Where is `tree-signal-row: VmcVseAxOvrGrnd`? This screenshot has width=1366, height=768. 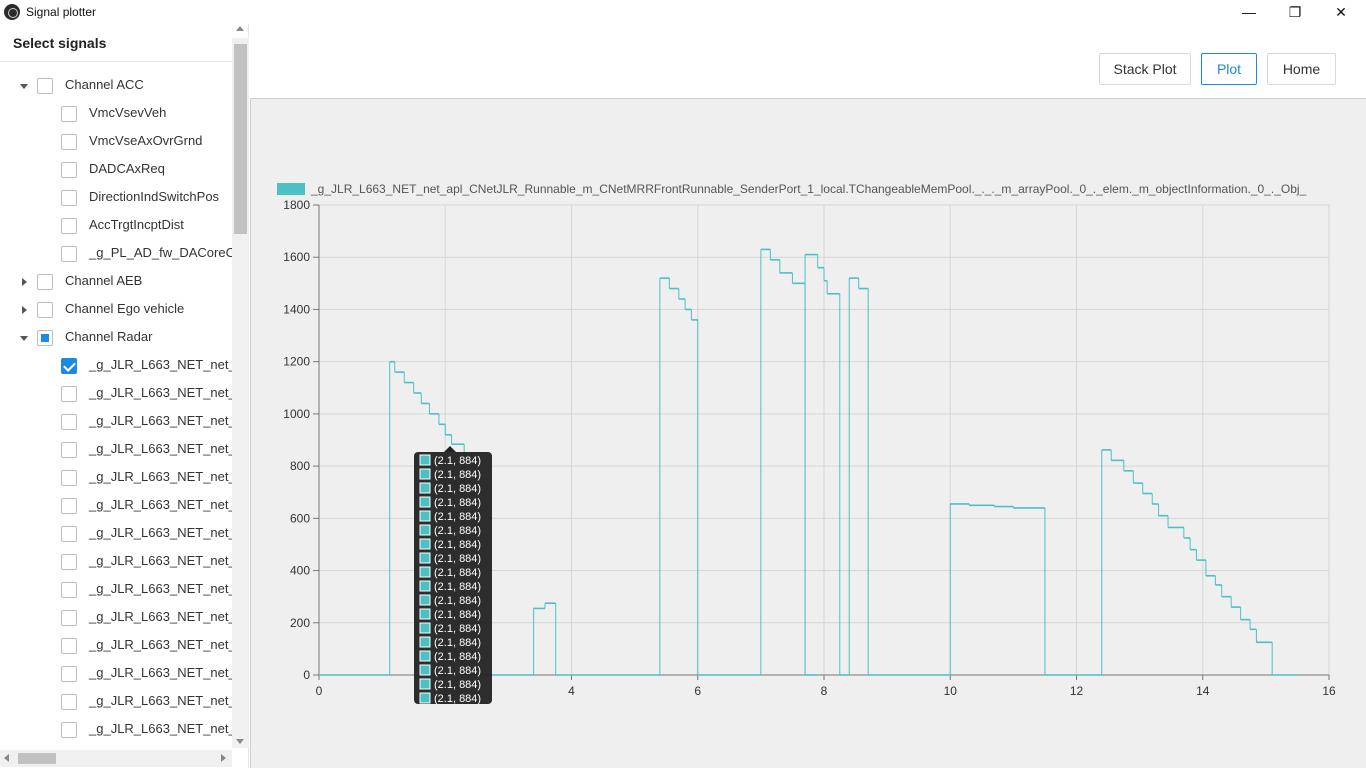
tree-signal-row: VmcVseAxOvrGrnd is located at coordinates (116, 142).